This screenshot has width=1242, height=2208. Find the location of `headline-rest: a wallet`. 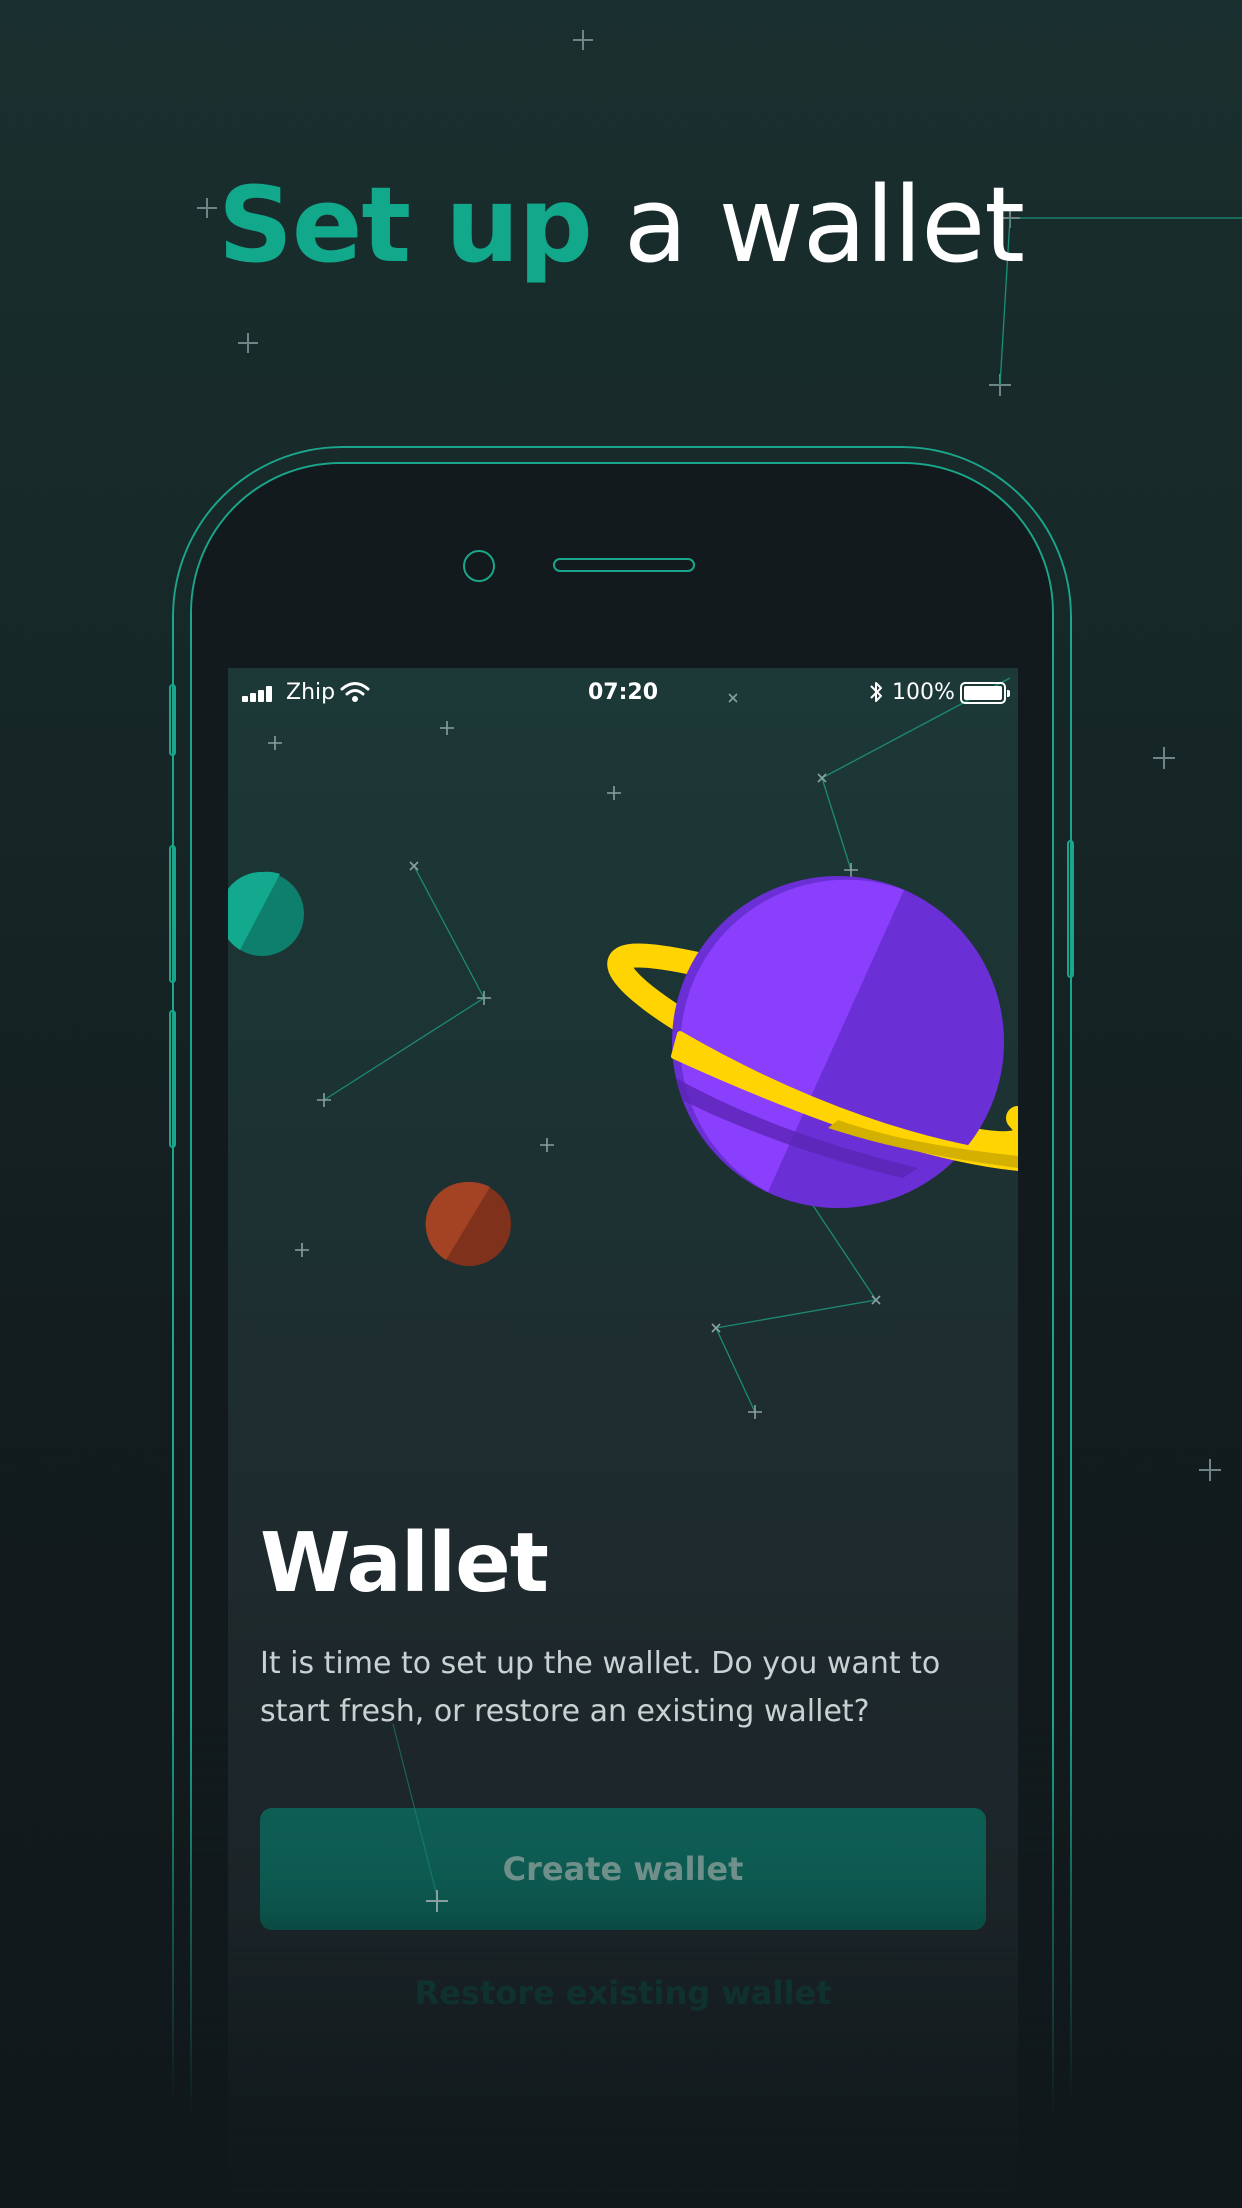

headline-rest: a wallet is located at coordinates (824, 225).